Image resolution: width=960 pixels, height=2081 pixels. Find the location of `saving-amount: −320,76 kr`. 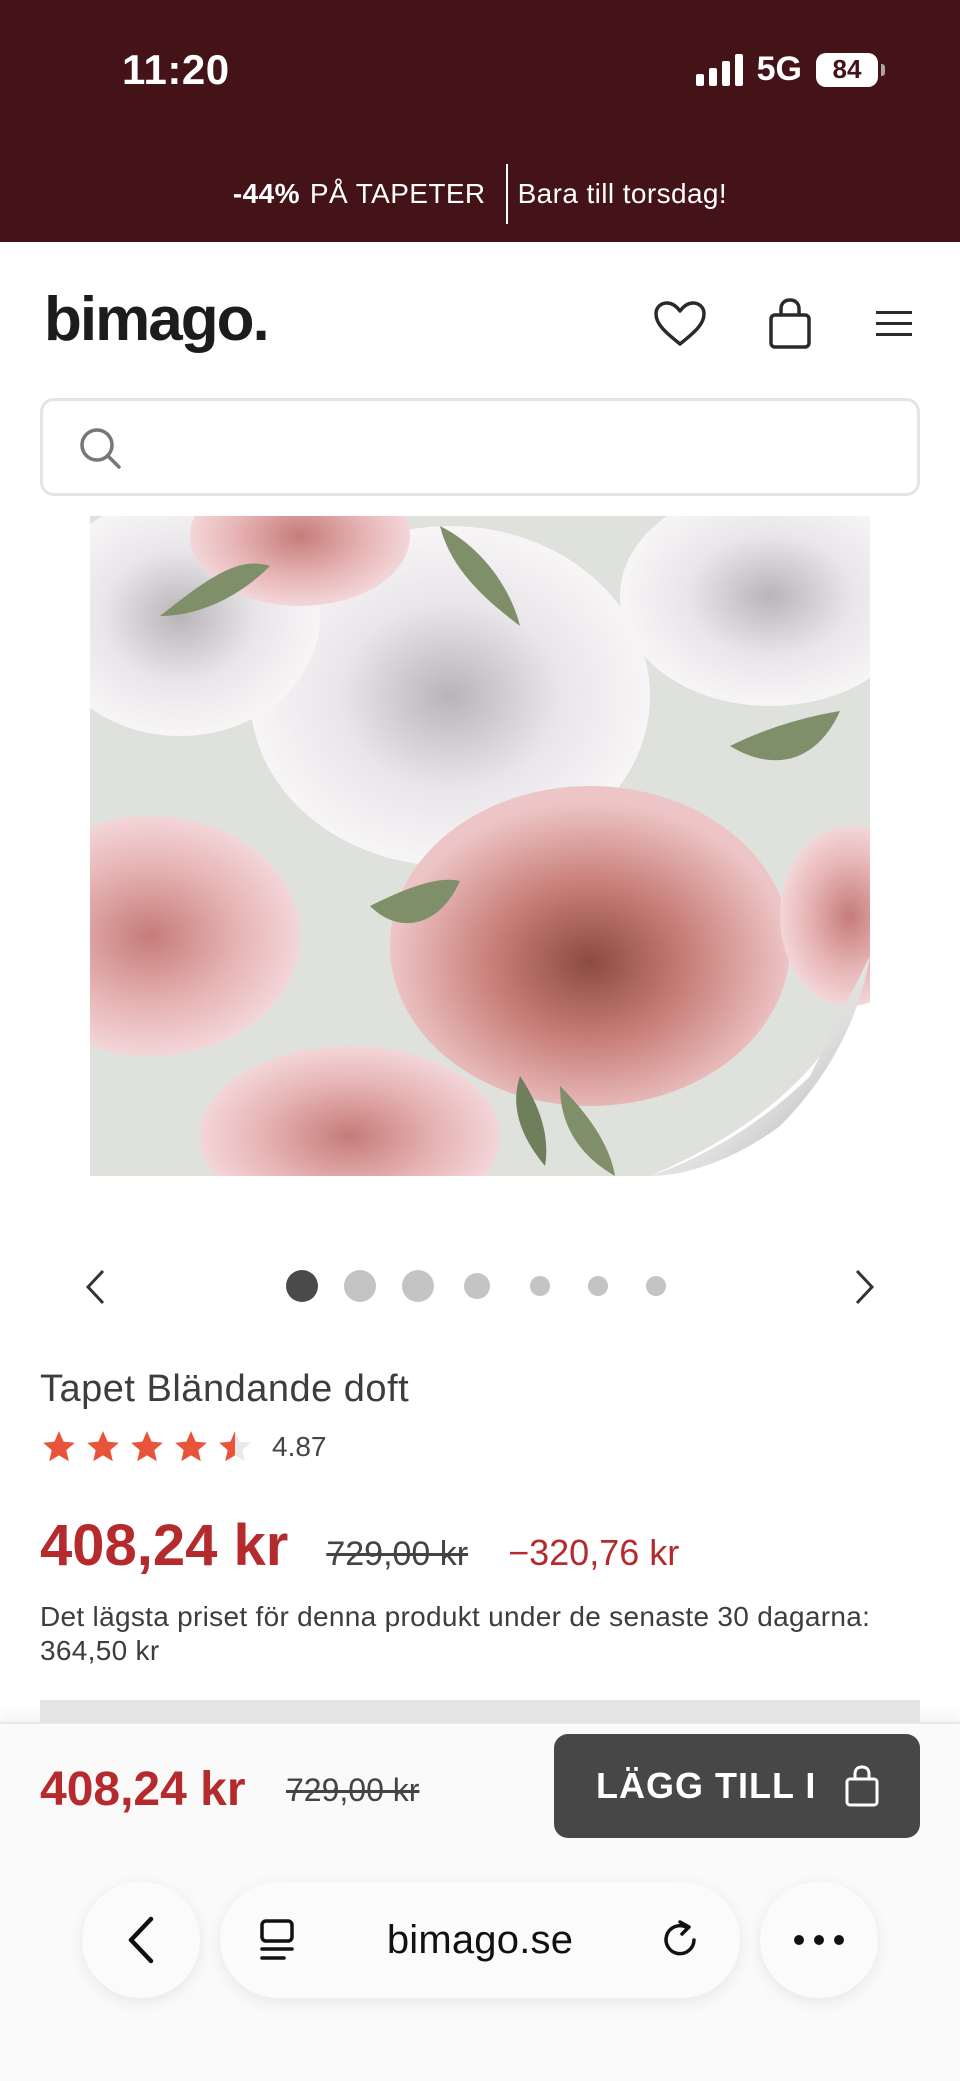

saving-amount: −320,76 kr is located at coordinates (594, 1552).